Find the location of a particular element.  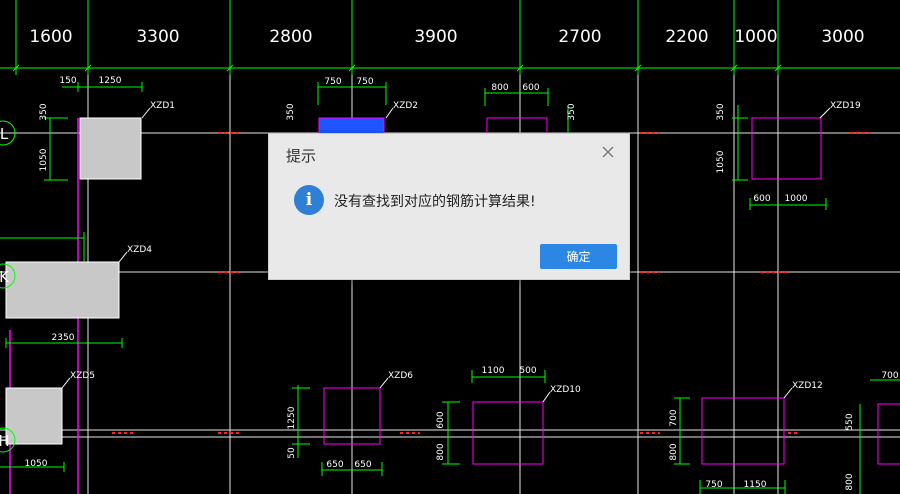

ok-button: 确定 is located at coordinates (578, 256).